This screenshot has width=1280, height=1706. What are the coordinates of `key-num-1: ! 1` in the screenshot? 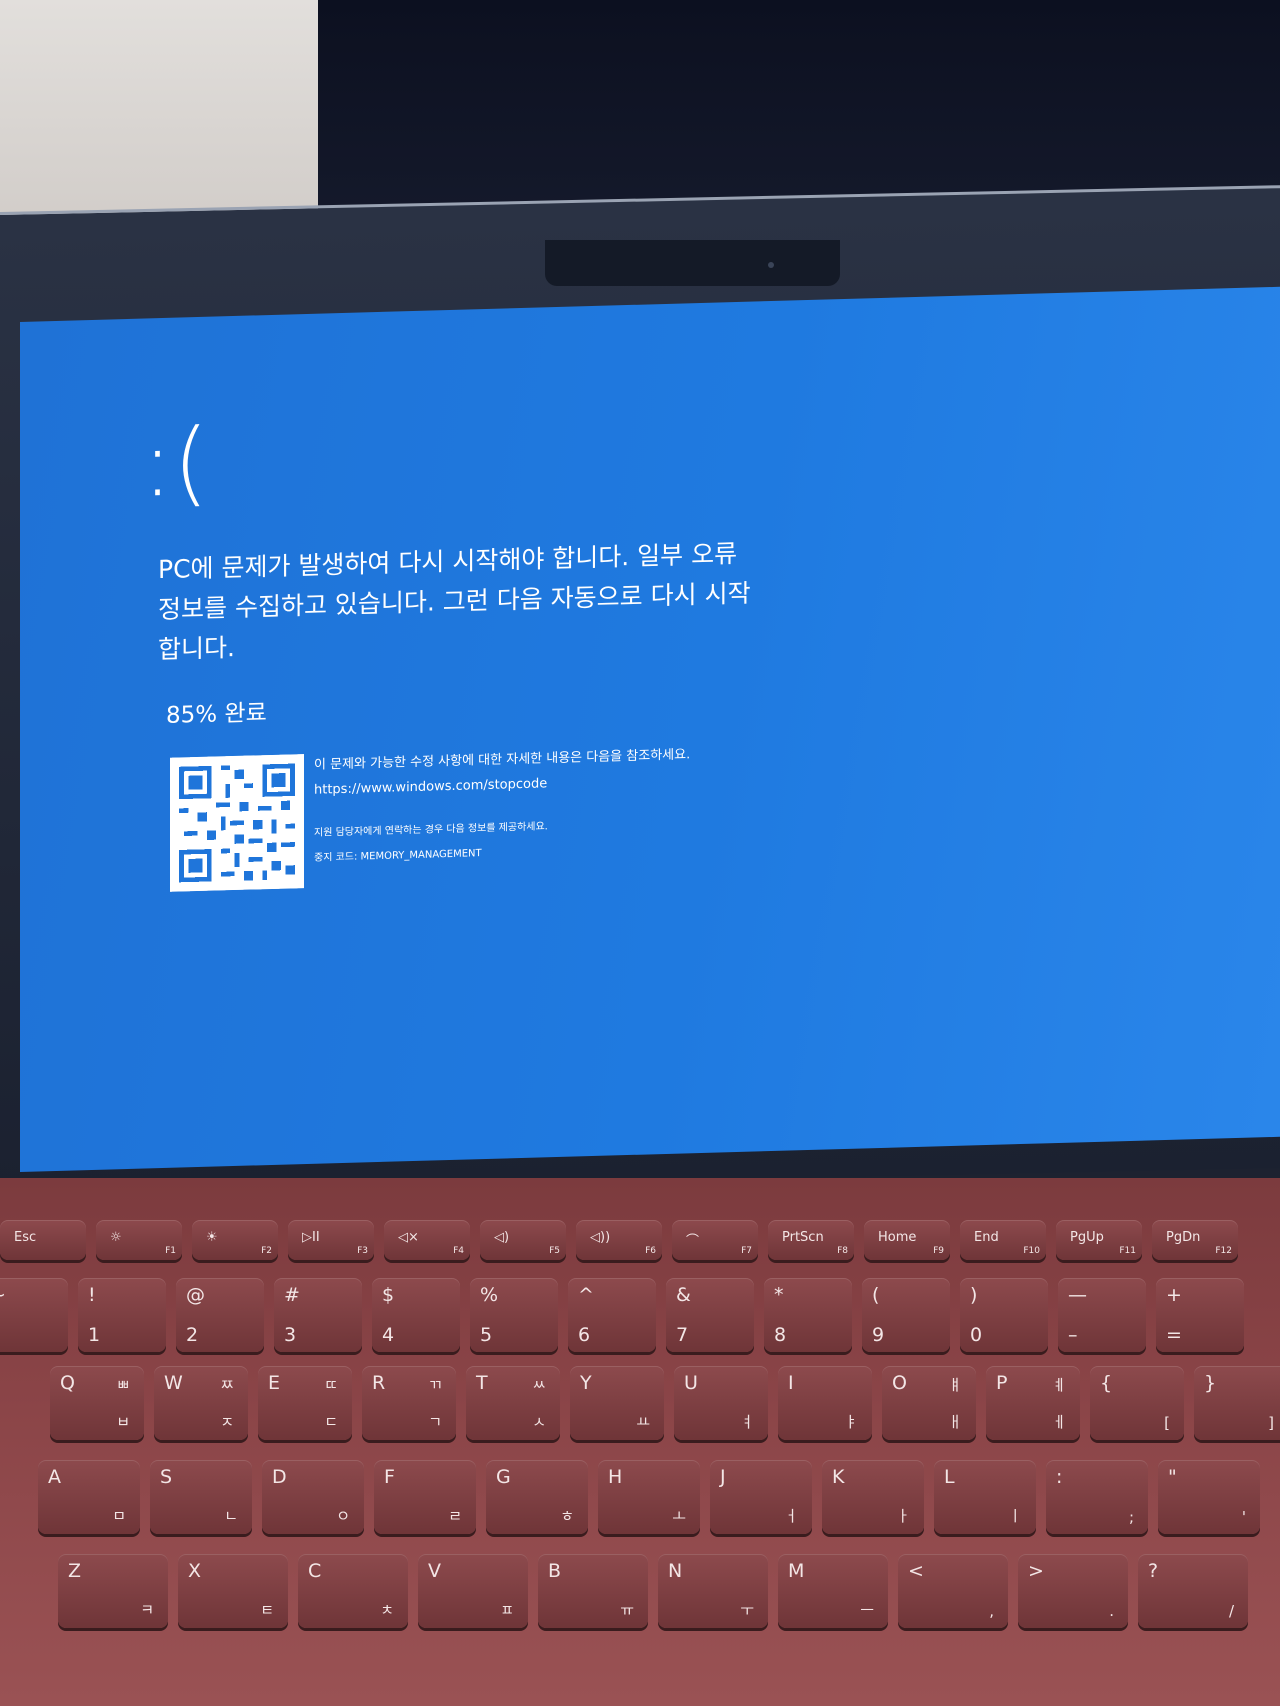 It's located at (122, 1315).